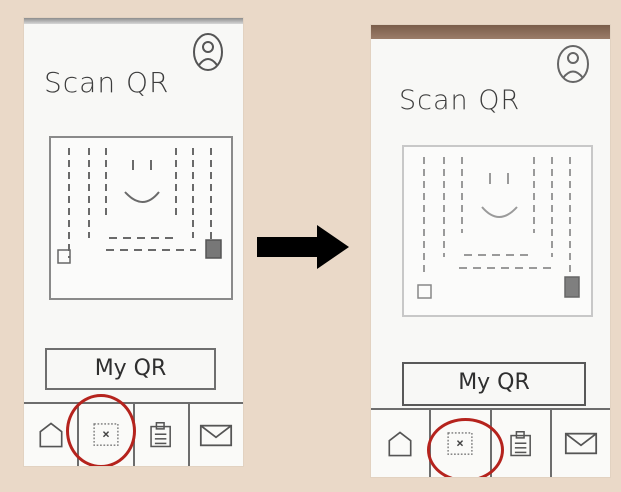 The height and width of the screenshot is (492, 621). I want to click on tab-clipboard, so click(162, 435).